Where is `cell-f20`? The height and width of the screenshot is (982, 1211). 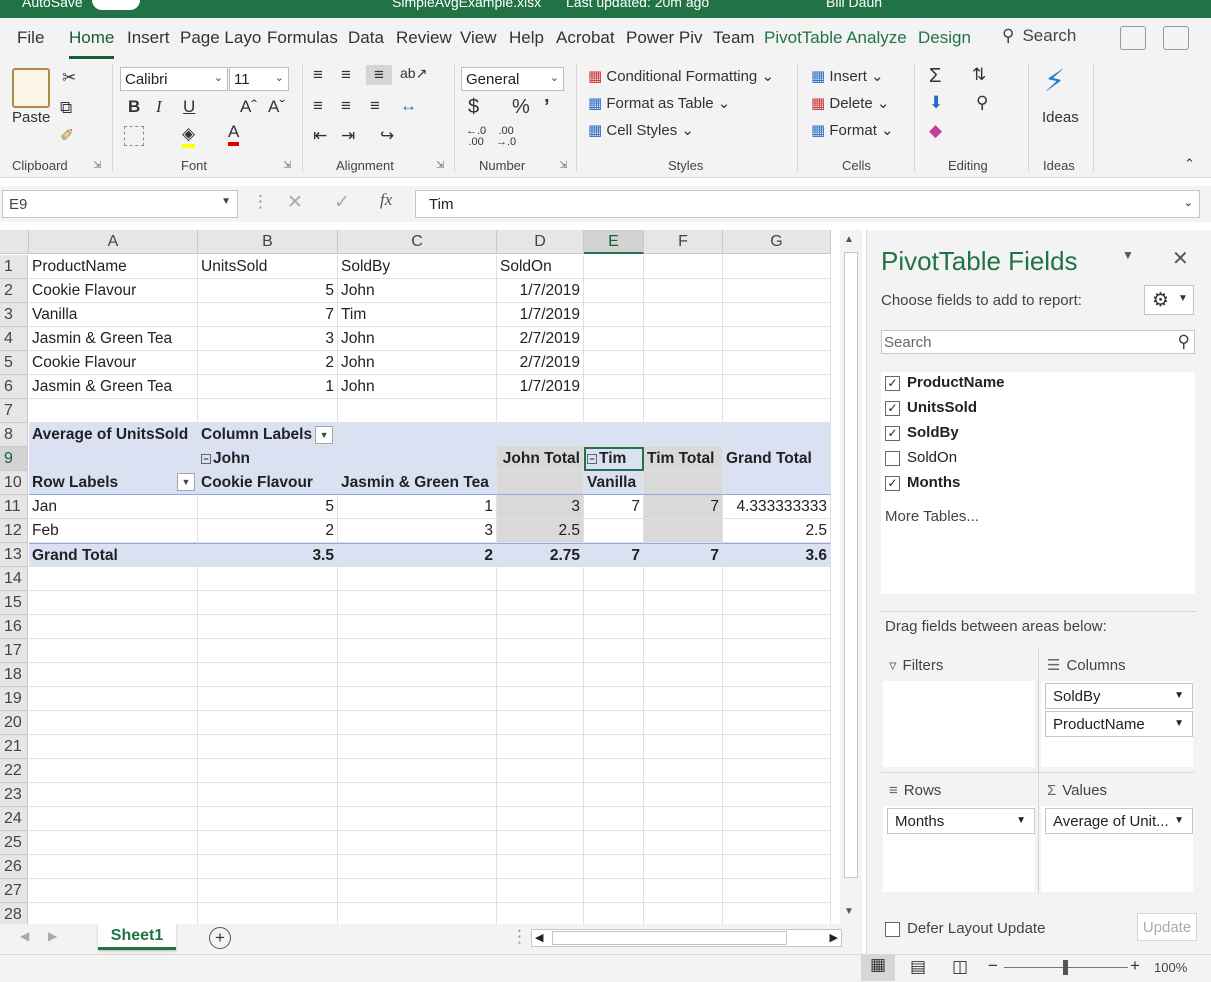 cell-f20 is located at coordinates (683, 723).